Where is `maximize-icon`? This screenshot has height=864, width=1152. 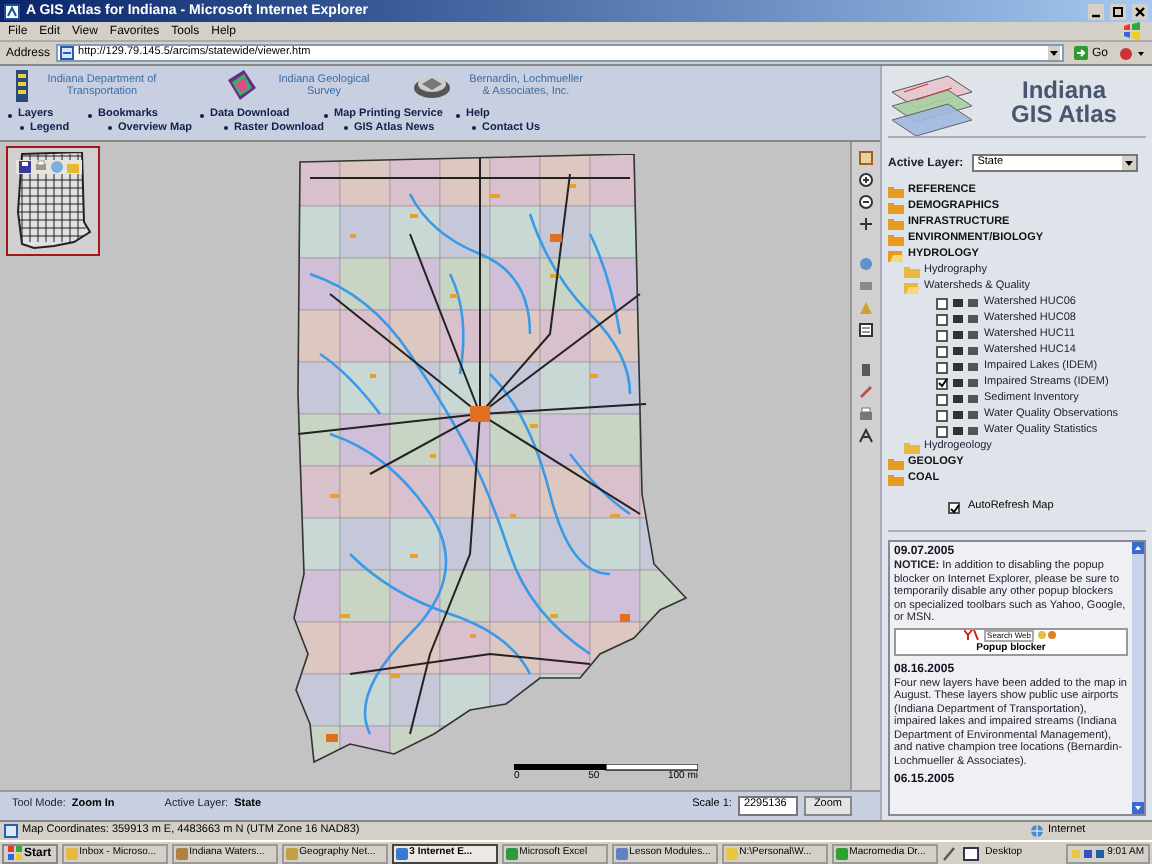
maximize-icon is located at coordinates (1118, 11).